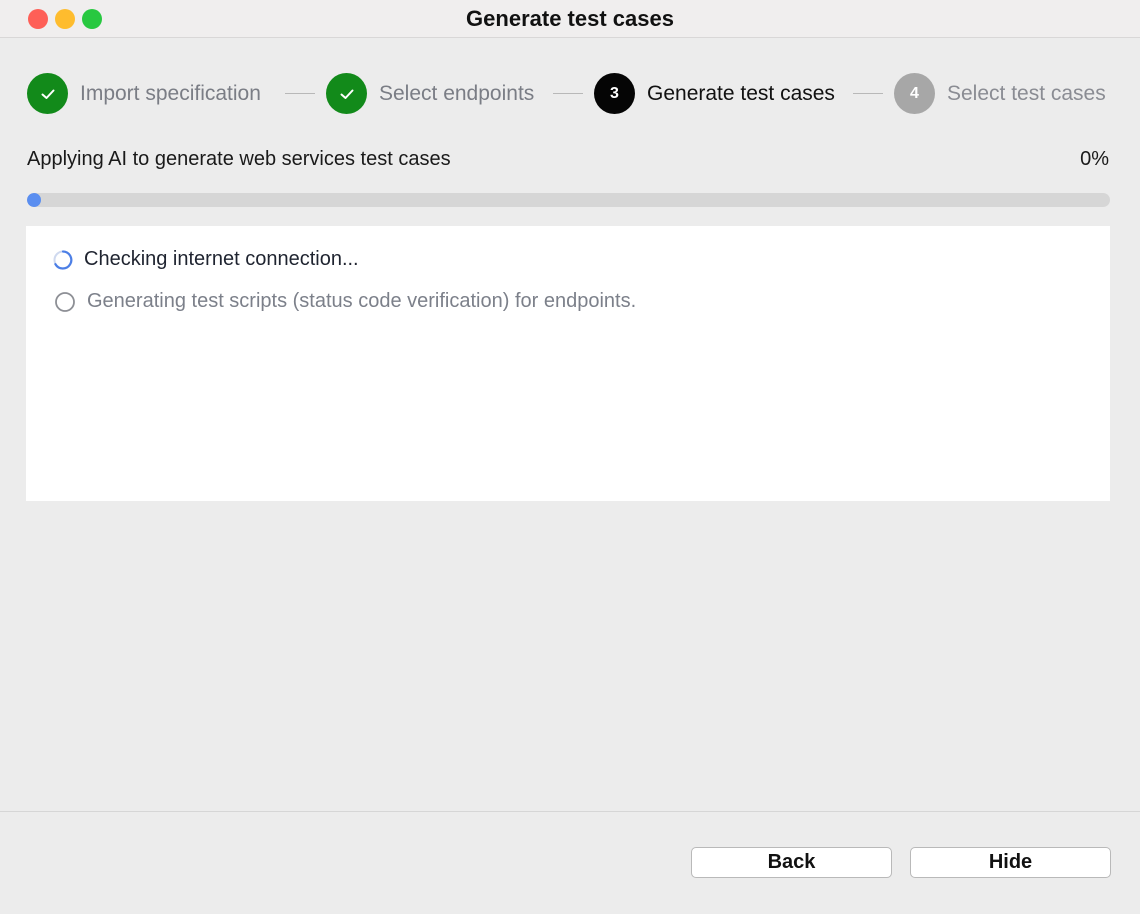 This screenshot has width=1140, height=914. Describe the element at coordinates (914, 93) in the screenshot. I see `step-number-badge: 4` at that location.